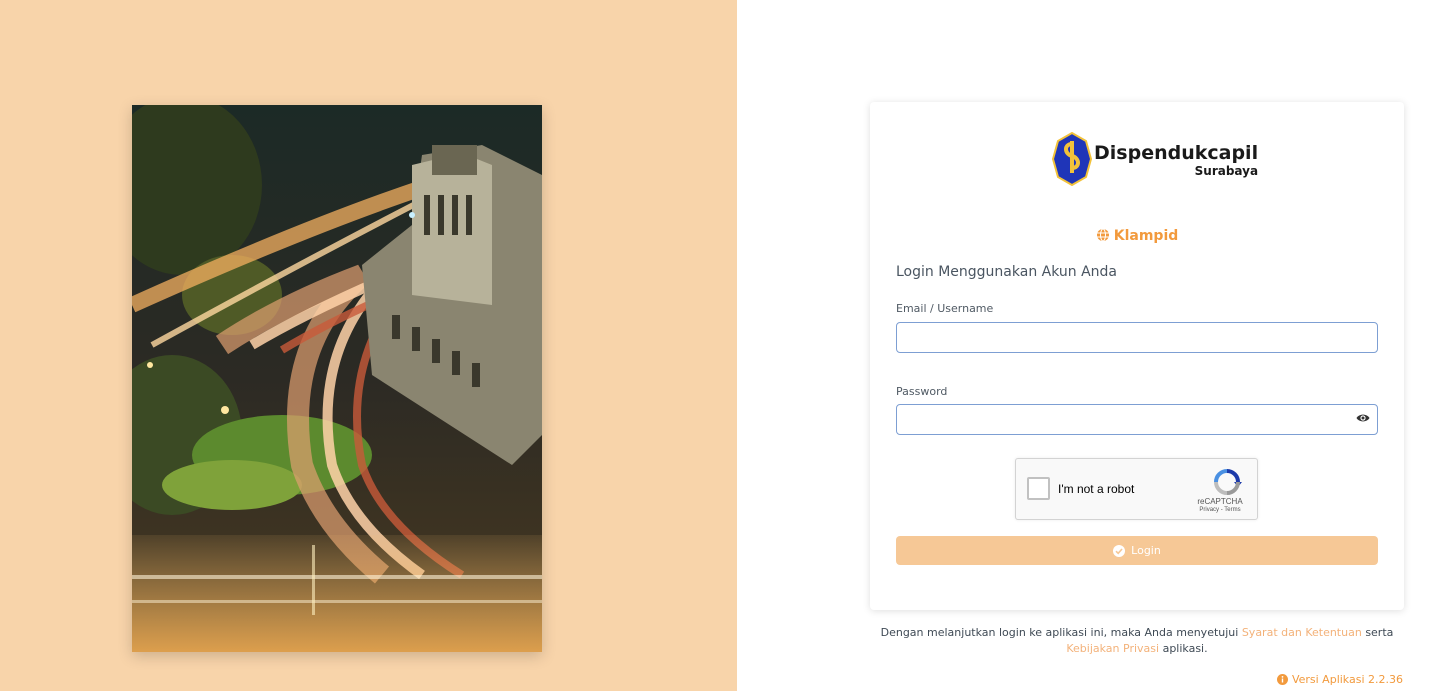 The width and height of the screenshot is (1446, 691). I want to click on surabaya-emblem-icon, so click(1072, 159).